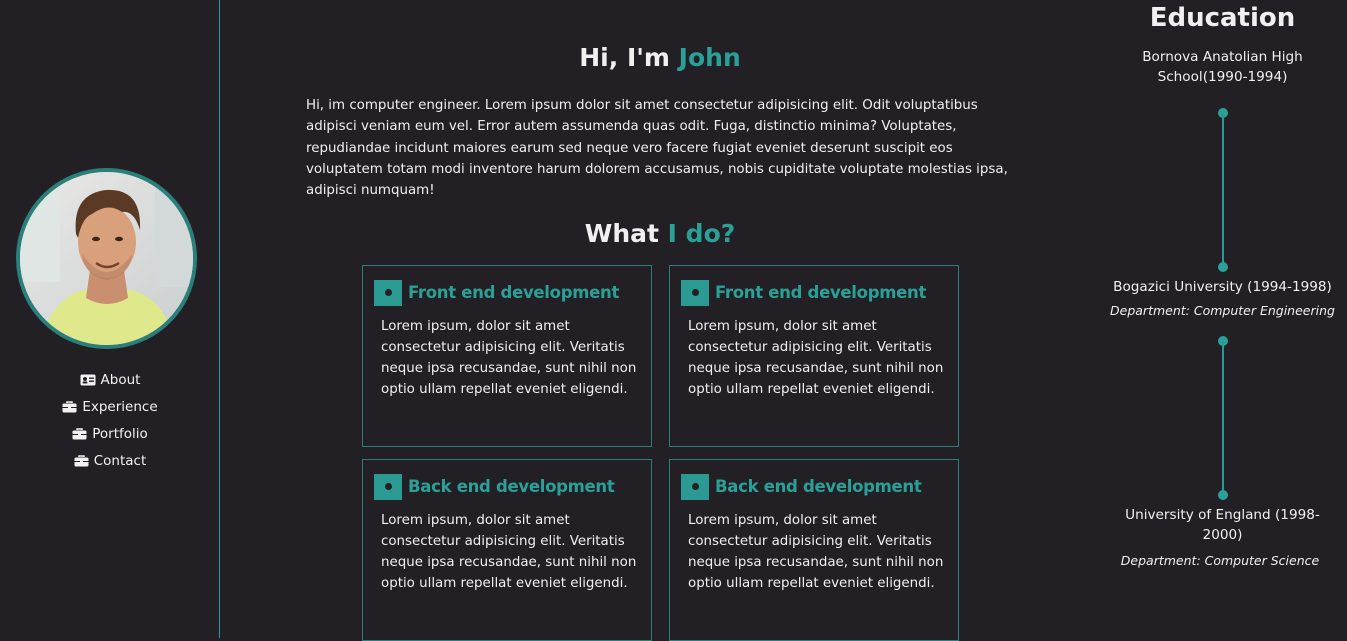 This screenshot has height=641, width=1347. I want to click on profile-avatar, so click(106, 258).